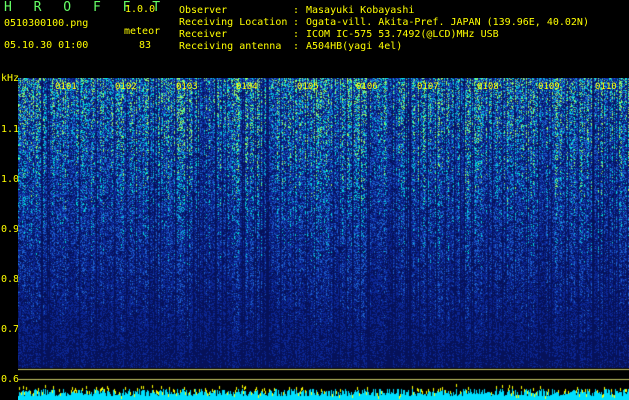  What do you see at coordinates (10, 78) in the screenshot?
I see `y-axis-unit: kHz` at bounding box center [10, 78].